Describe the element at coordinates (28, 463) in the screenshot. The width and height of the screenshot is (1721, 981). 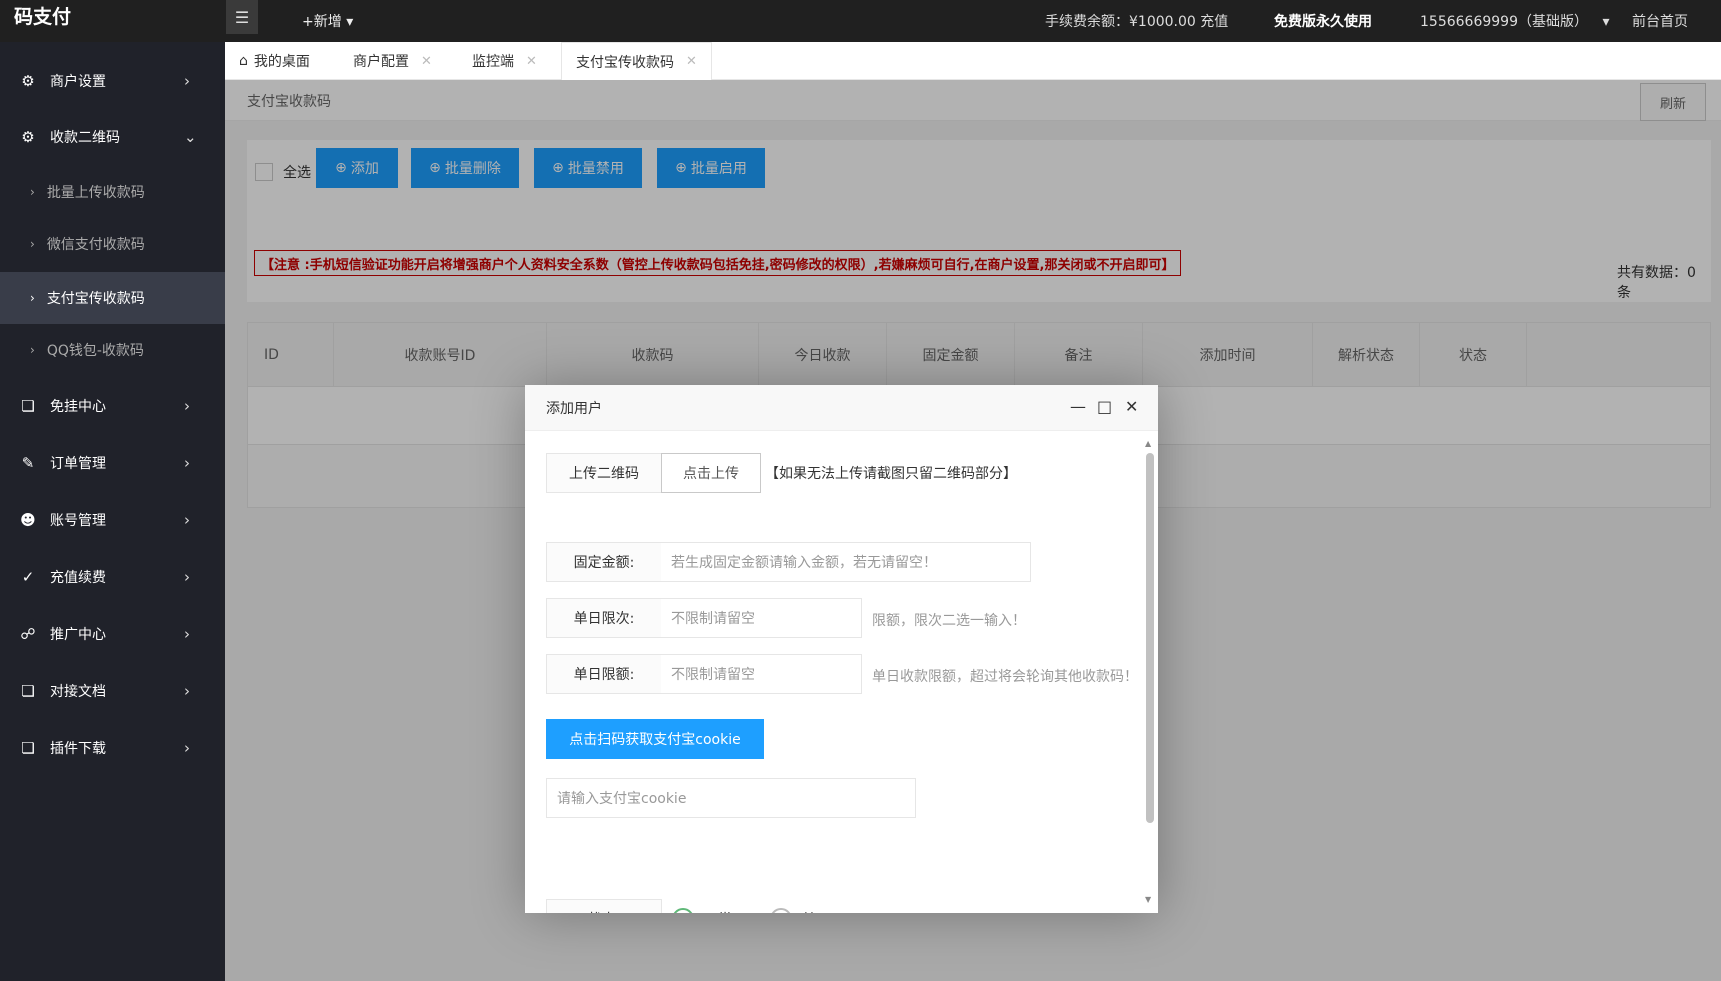
I see `edit-icon: ✎` at that location.